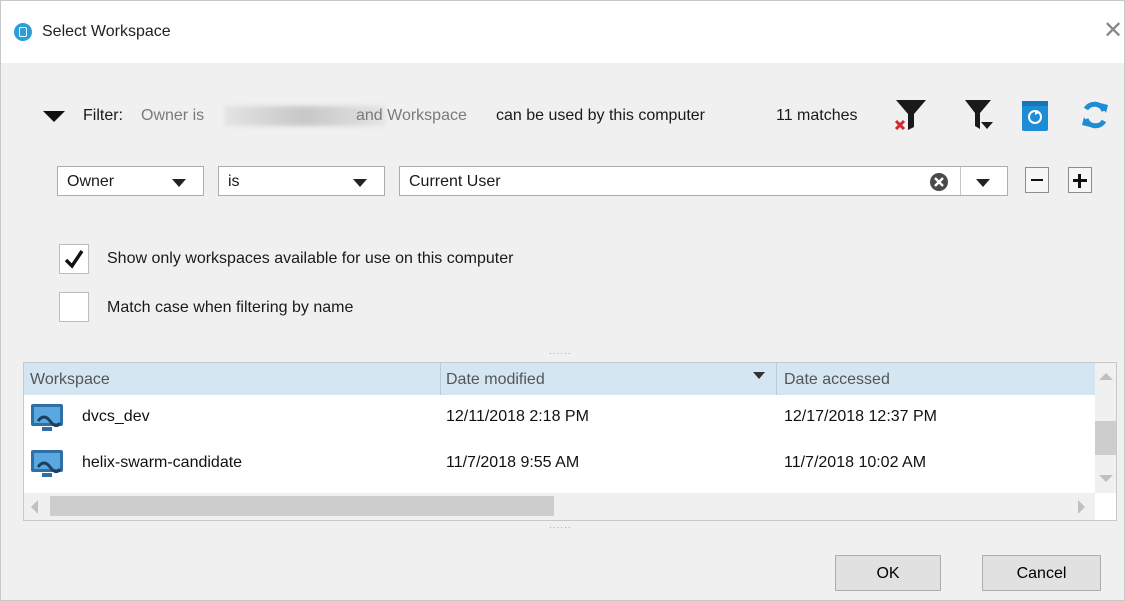  What do you see at coordinates (759, 375) in the screenshot?
I see `sort-descending-icon` at bounding box center [759, 375].